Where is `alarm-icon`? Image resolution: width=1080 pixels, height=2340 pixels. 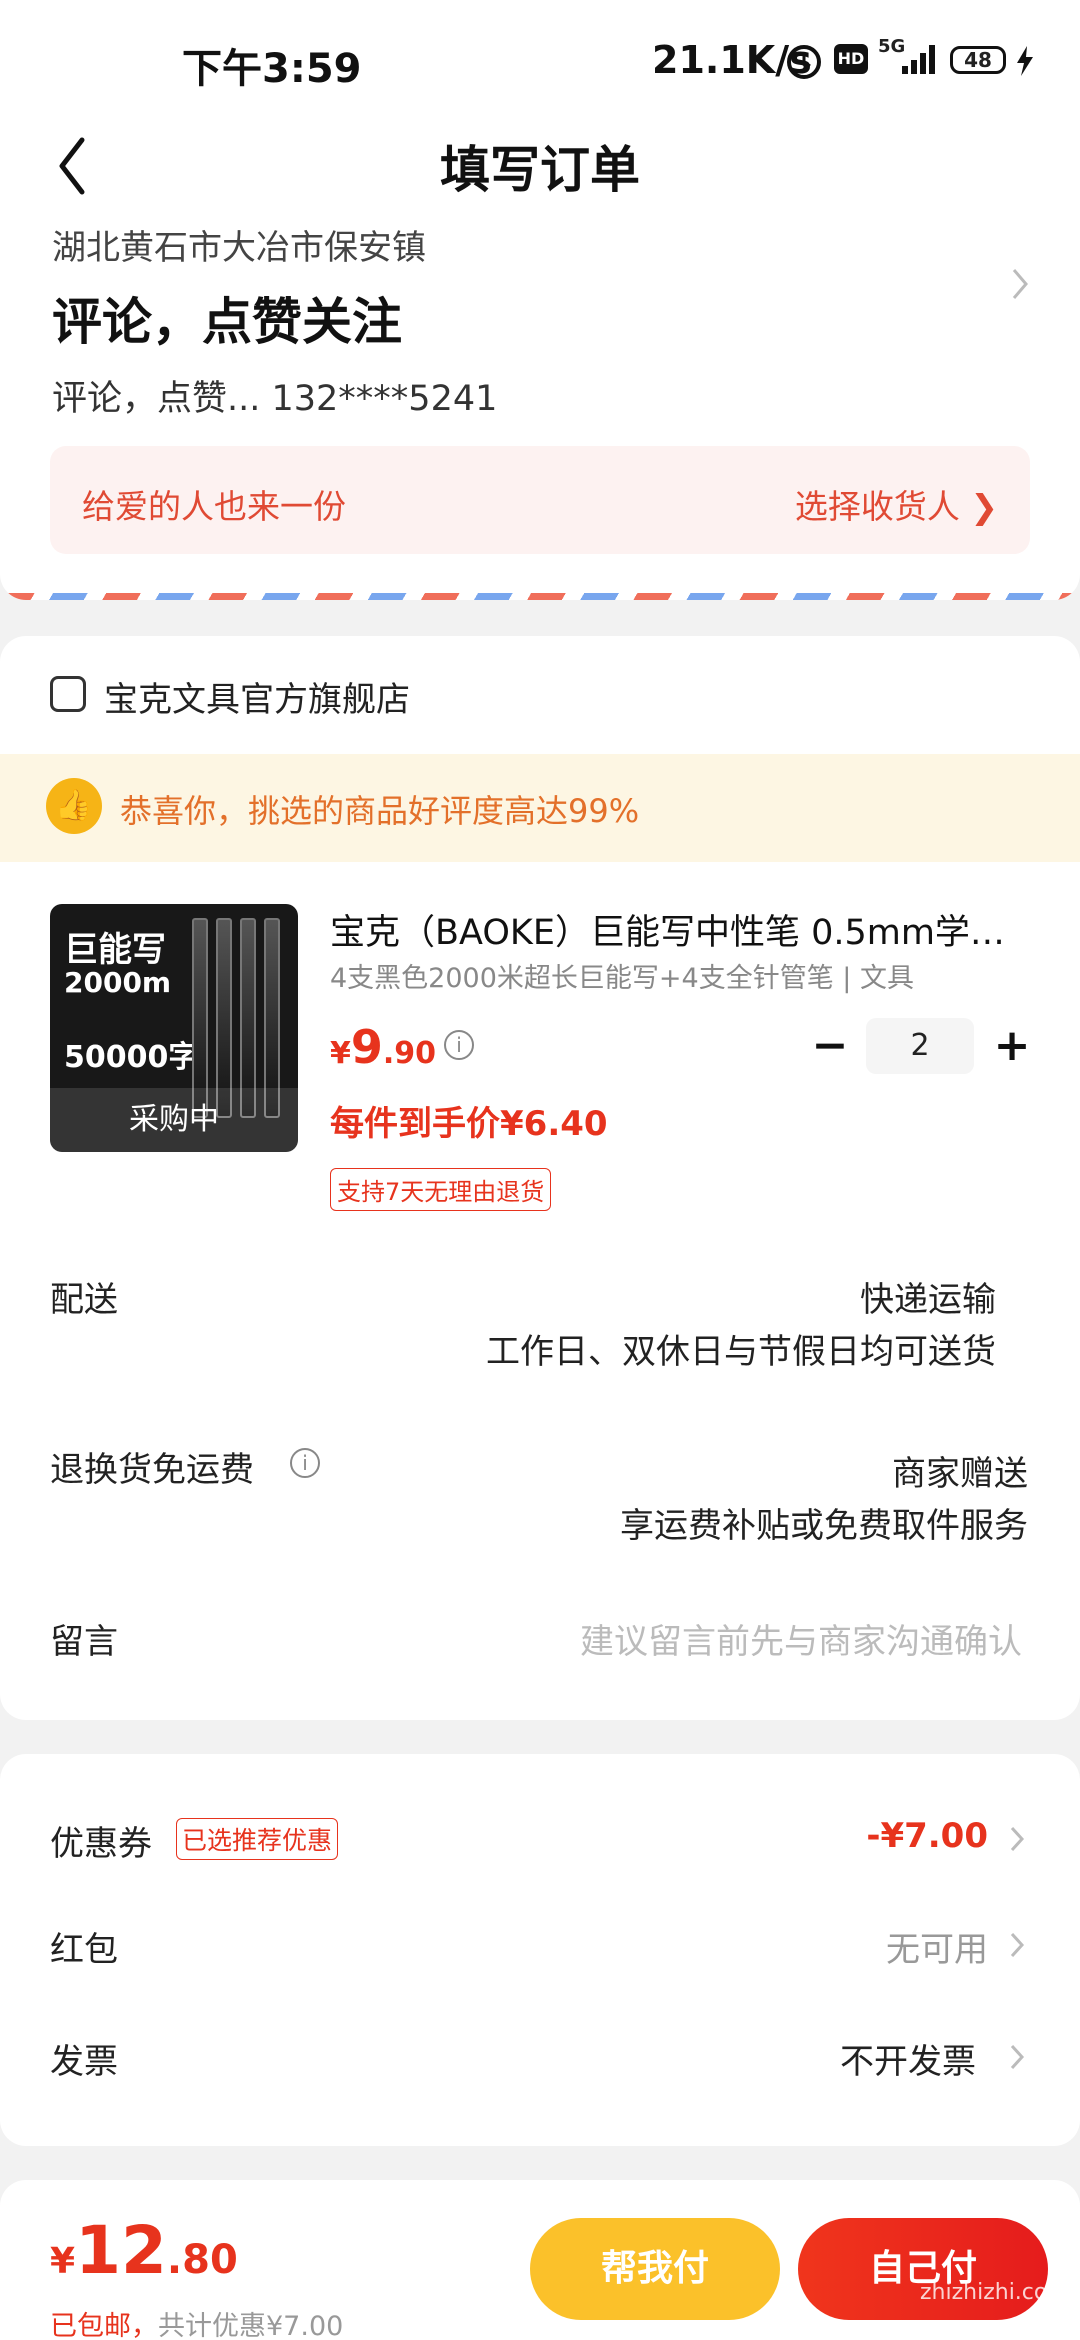 alarm-icon is located at coordinates (804, 62).